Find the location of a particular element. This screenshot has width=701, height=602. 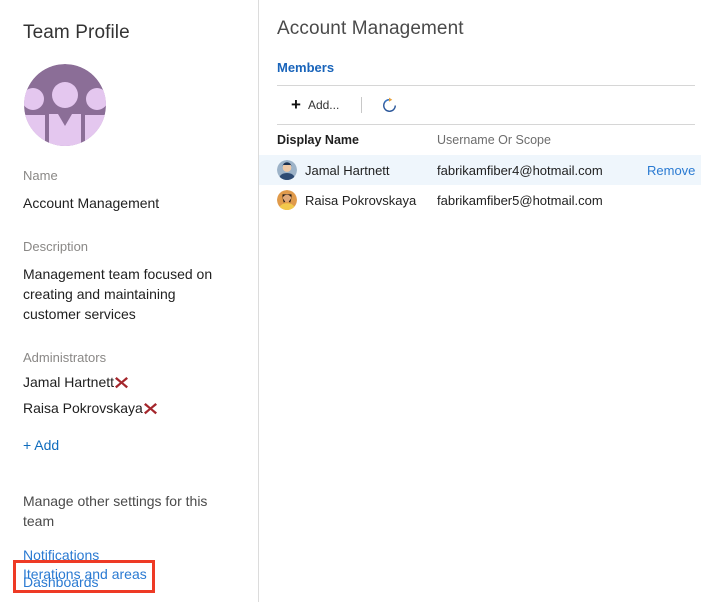

display-name-text: Jamal Hartnett is located at coordinates (347, 170).